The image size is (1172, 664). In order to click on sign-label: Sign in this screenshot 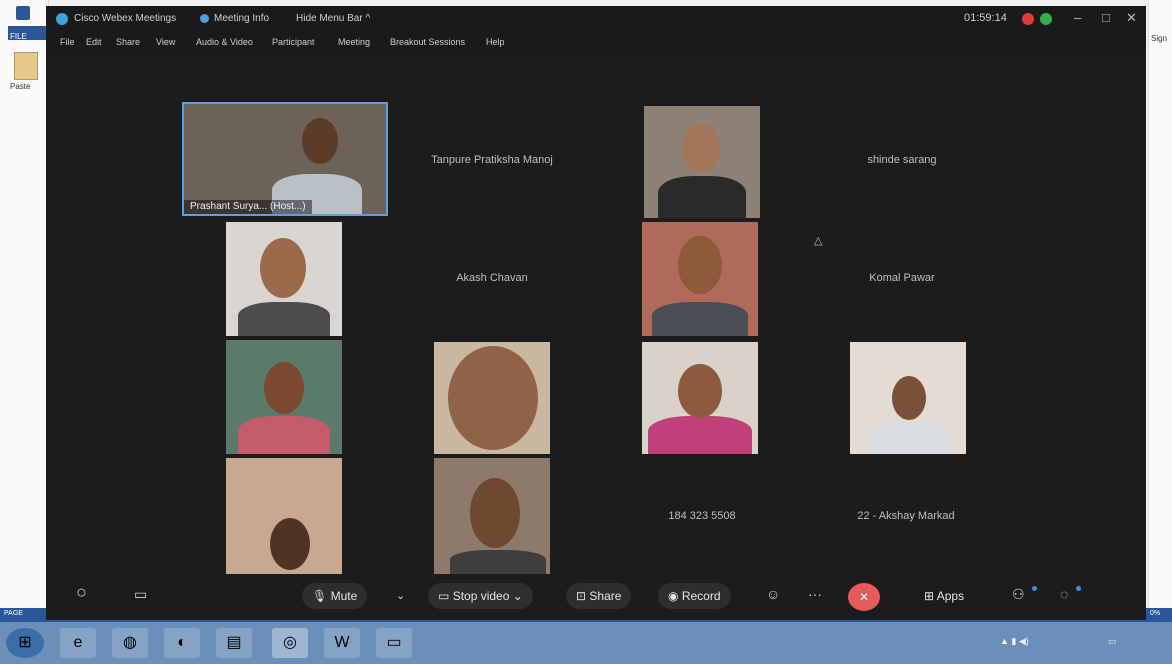, I will do `click(1159, 38)`.